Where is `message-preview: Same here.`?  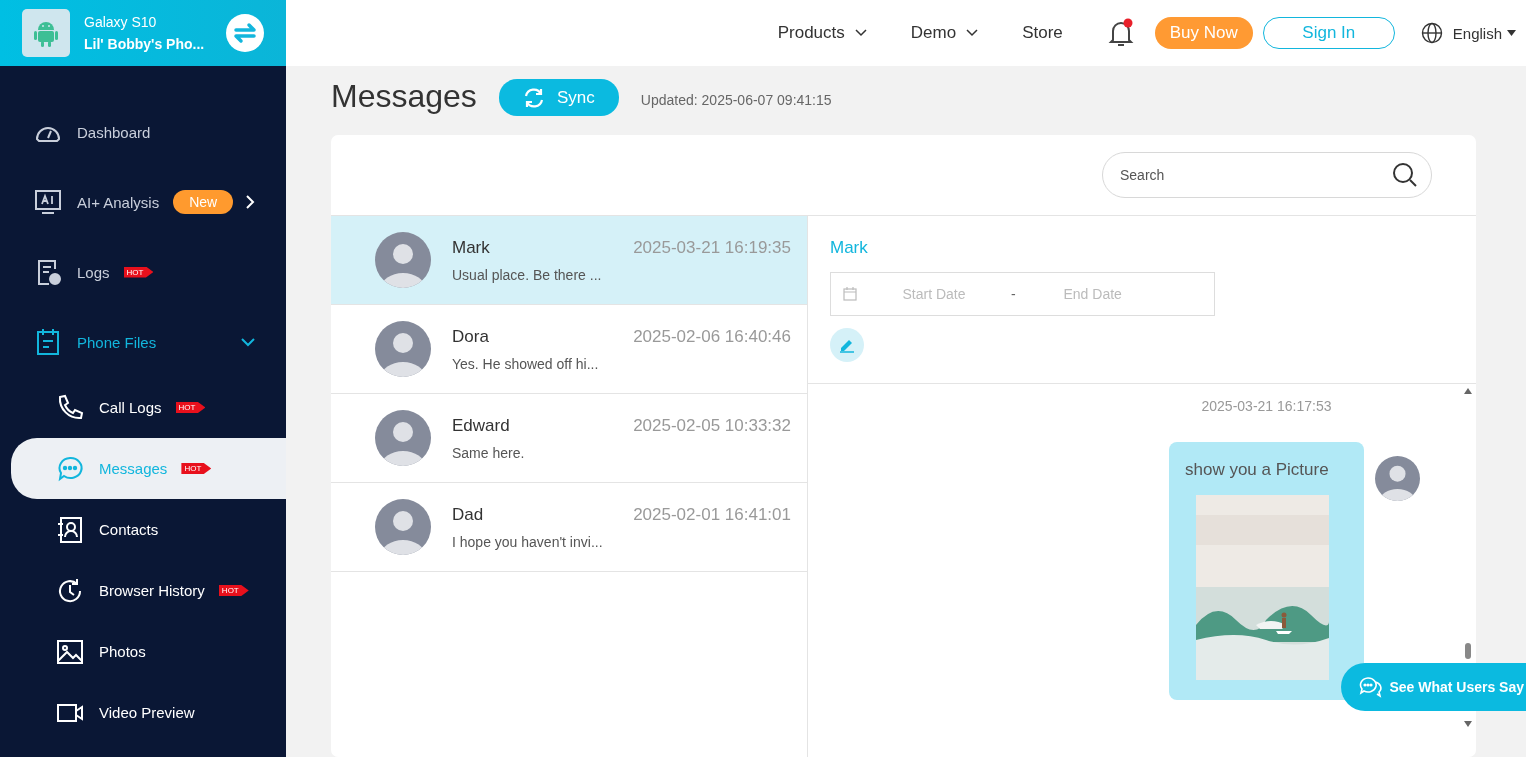 message-preview: Same here. is located at coordinates (489, 452).